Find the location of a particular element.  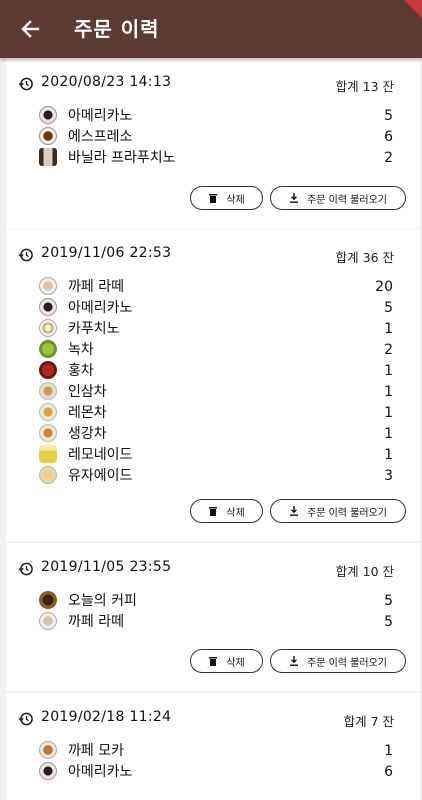

order-card: 2019/02/18 11:24 합계 7 잔 까페 모카 1 아메리카노 6 is located at coordinates (213, 746).